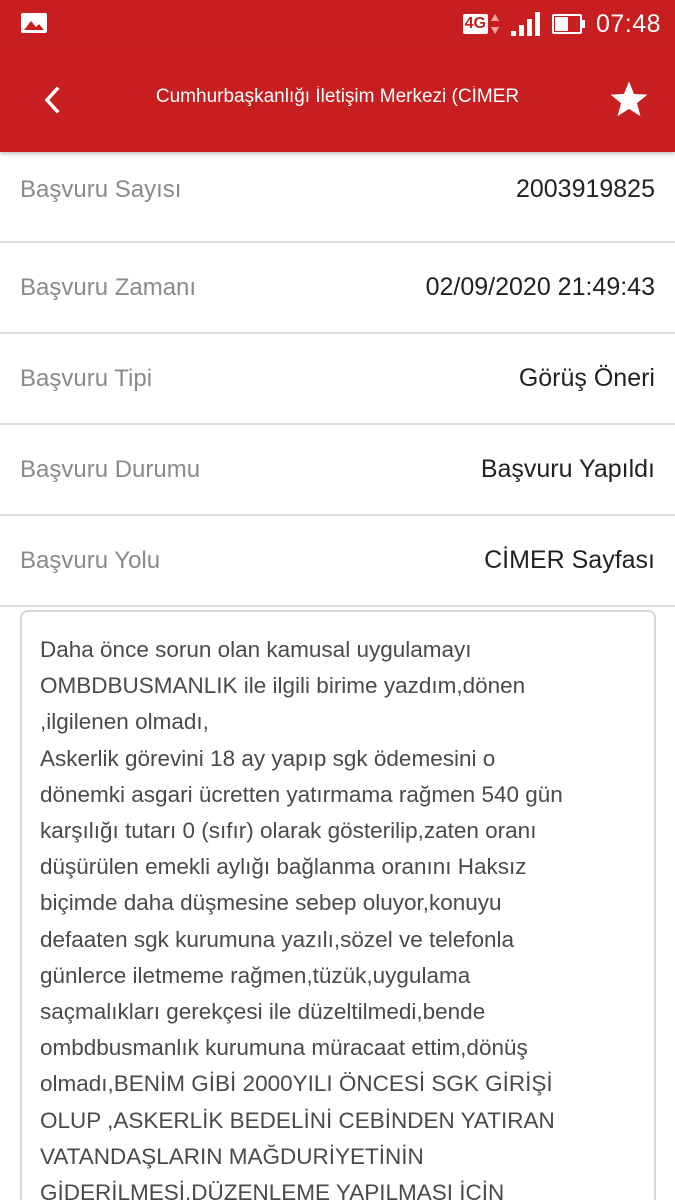 This screenshot has height=1200, width=675. Describe the element at coordinates (90, 560) in the screenshot. I see `detail-label: Başvuru Yolu` at that location.